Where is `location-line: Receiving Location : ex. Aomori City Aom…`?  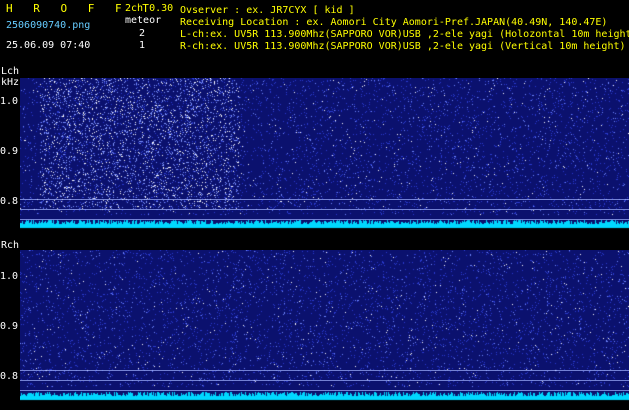
location-line: Receiving Location : ex. Aomori City Aom… is located at coordinates (394, 22).